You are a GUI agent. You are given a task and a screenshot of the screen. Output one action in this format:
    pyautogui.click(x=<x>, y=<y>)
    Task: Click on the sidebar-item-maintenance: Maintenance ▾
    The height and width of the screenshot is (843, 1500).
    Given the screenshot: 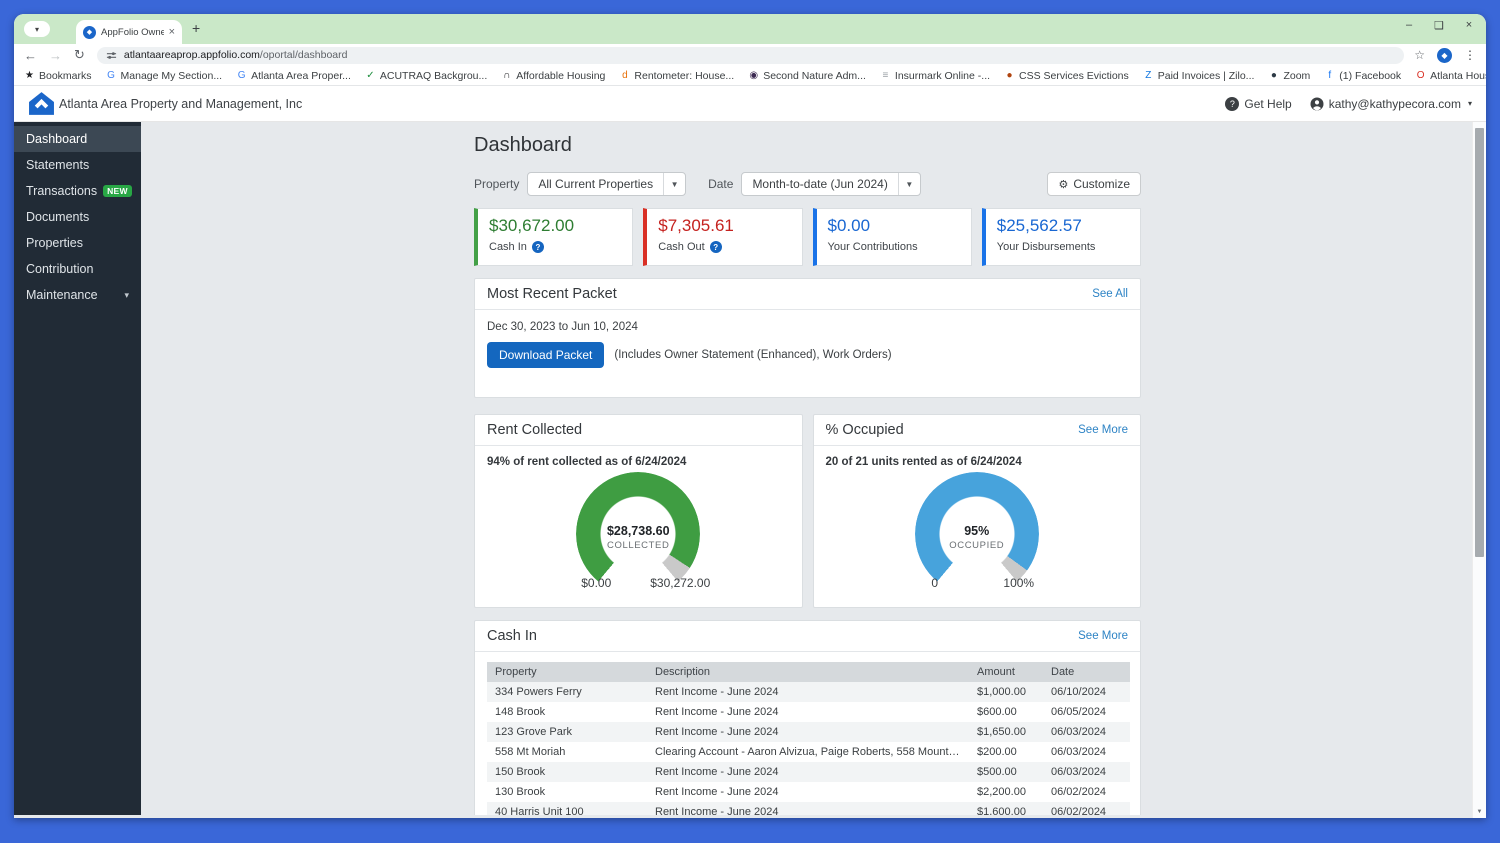 What is the action you would take?
    pyautogui.click(x=77, y=295)
    